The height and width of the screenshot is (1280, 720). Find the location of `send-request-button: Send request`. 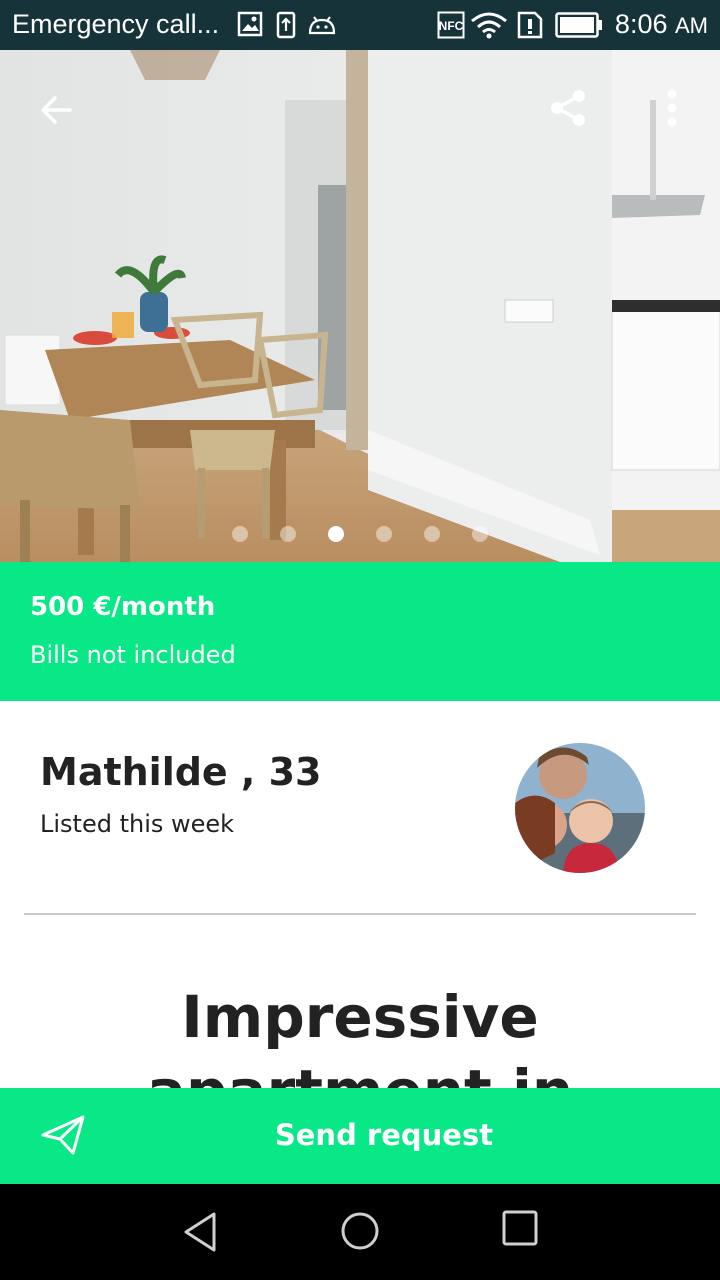

send-request-button: Send request is located at coordinates (360, 1136).